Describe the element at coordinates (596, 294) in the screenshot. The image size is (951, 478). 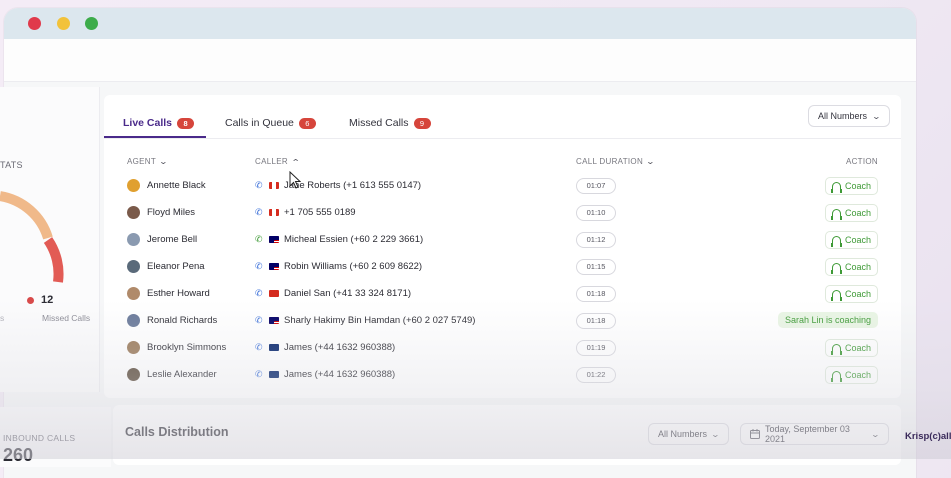
I see `call-duration: 01:18` at that location.